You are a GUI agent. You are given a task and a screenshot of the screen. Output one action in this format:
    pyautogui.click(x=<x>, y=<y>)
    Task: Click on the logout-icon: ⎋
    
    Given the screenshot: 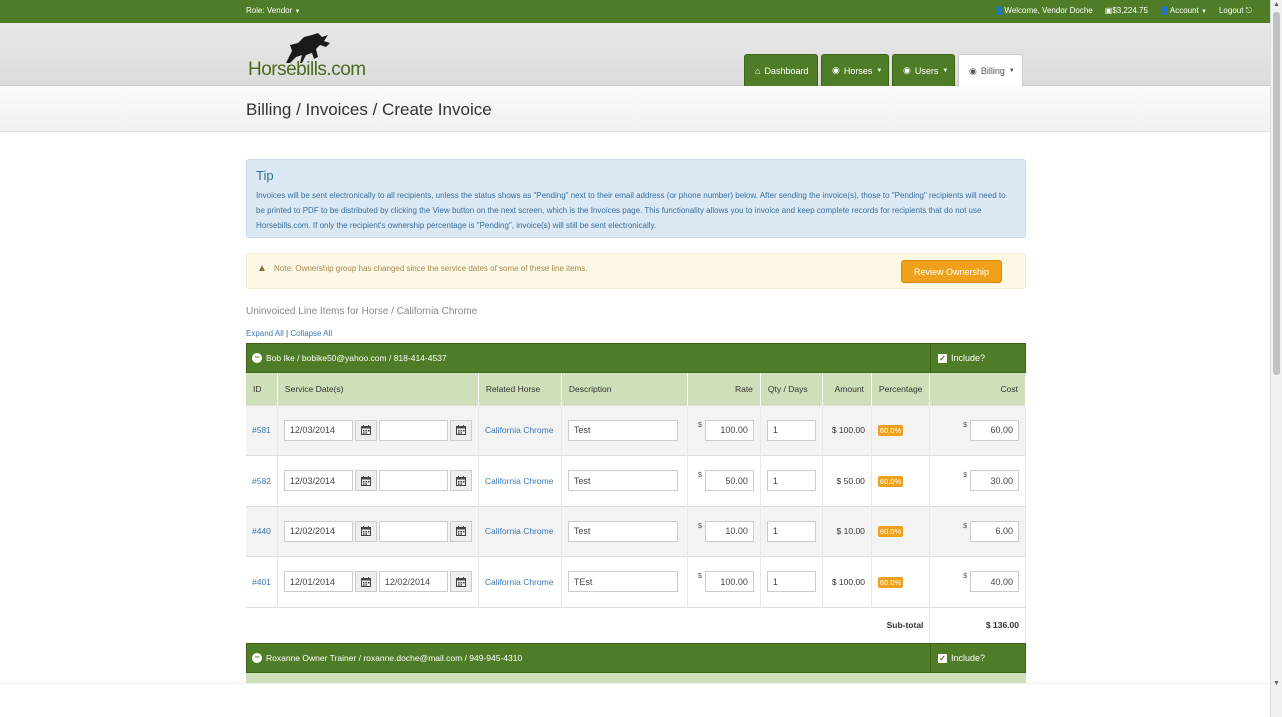 What is the action you would take?
    pyautogui.click(x=1248, y=10)
    